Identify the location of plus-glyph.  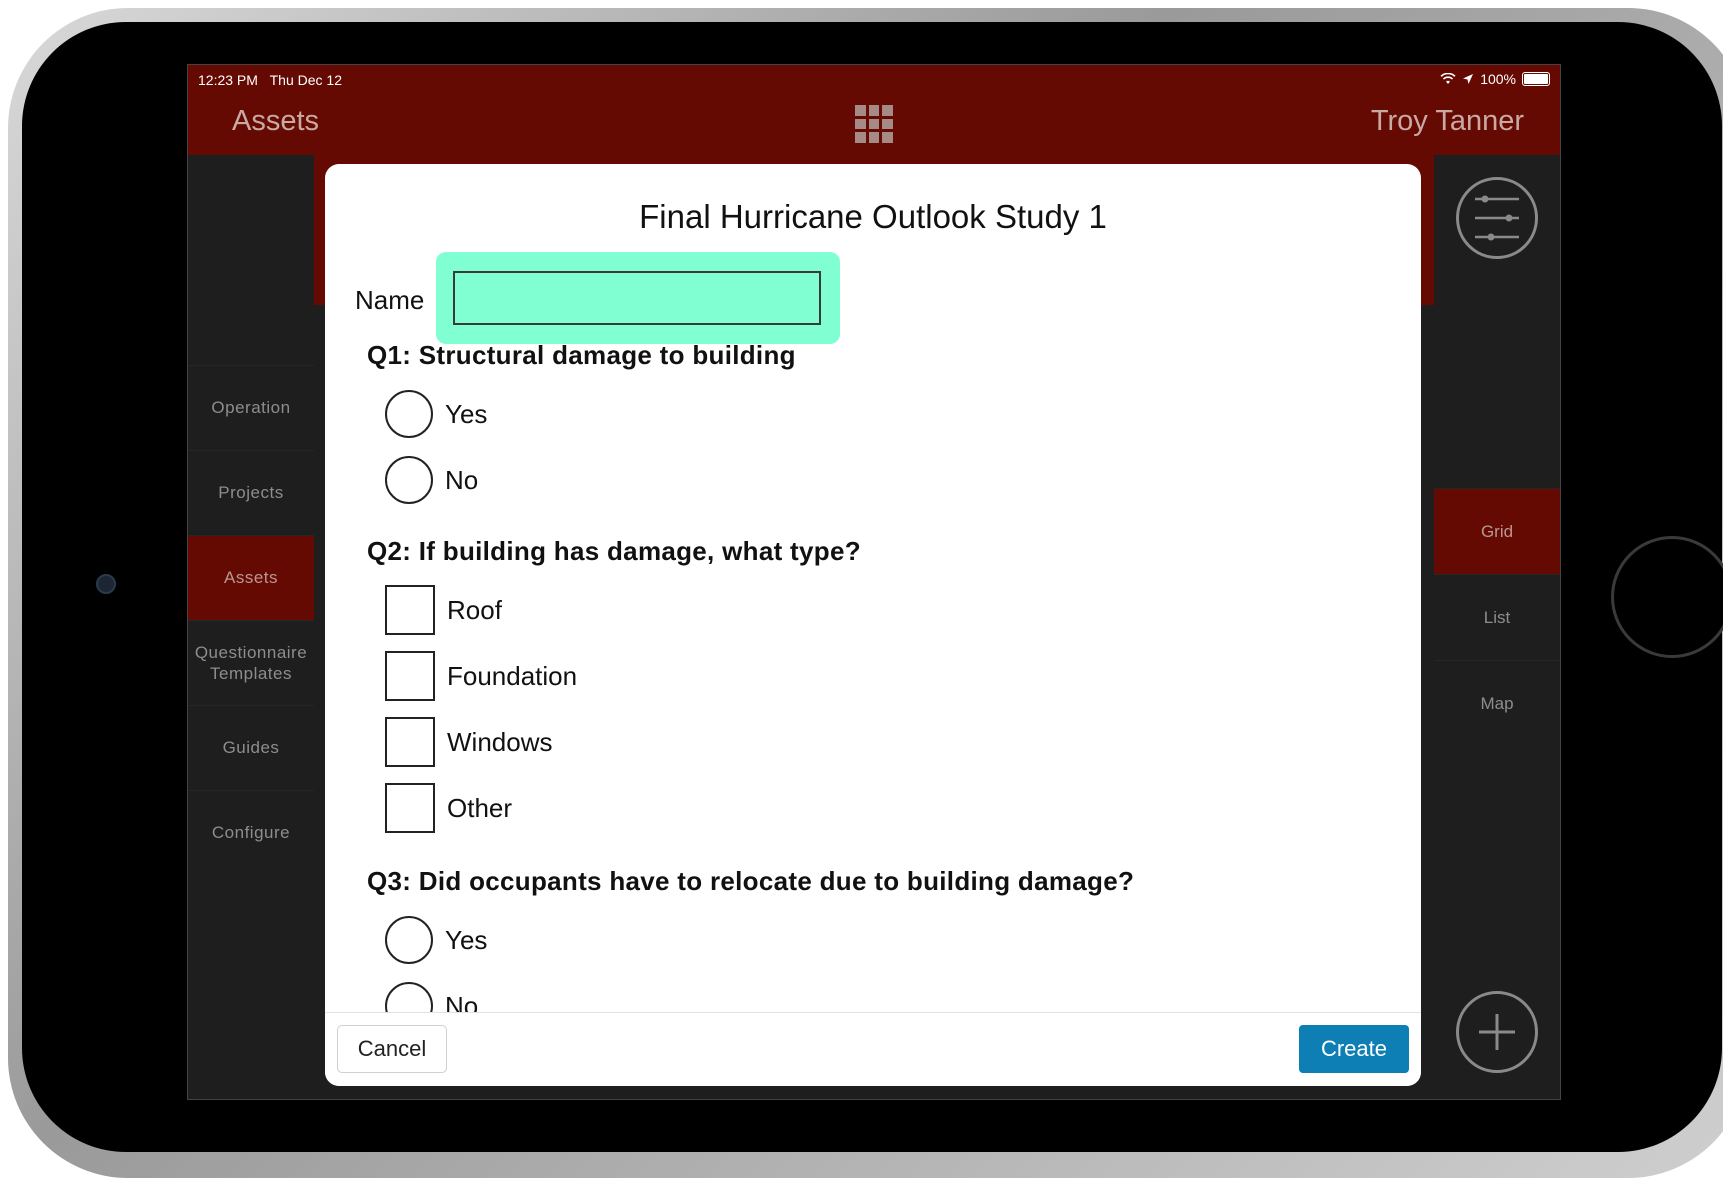
(1497, 1032).